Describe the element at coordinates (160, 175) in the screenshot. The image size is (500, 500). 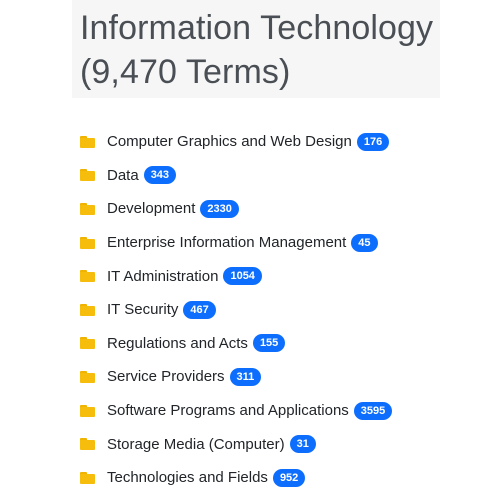
I see `term-count-badge: 343` at that location.